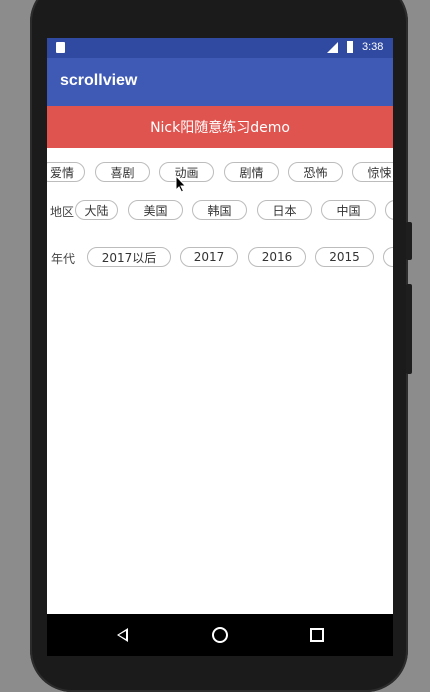  Describe the element at coordinates (350, 47) in the screenshot. I see `battery-icon` at that location.